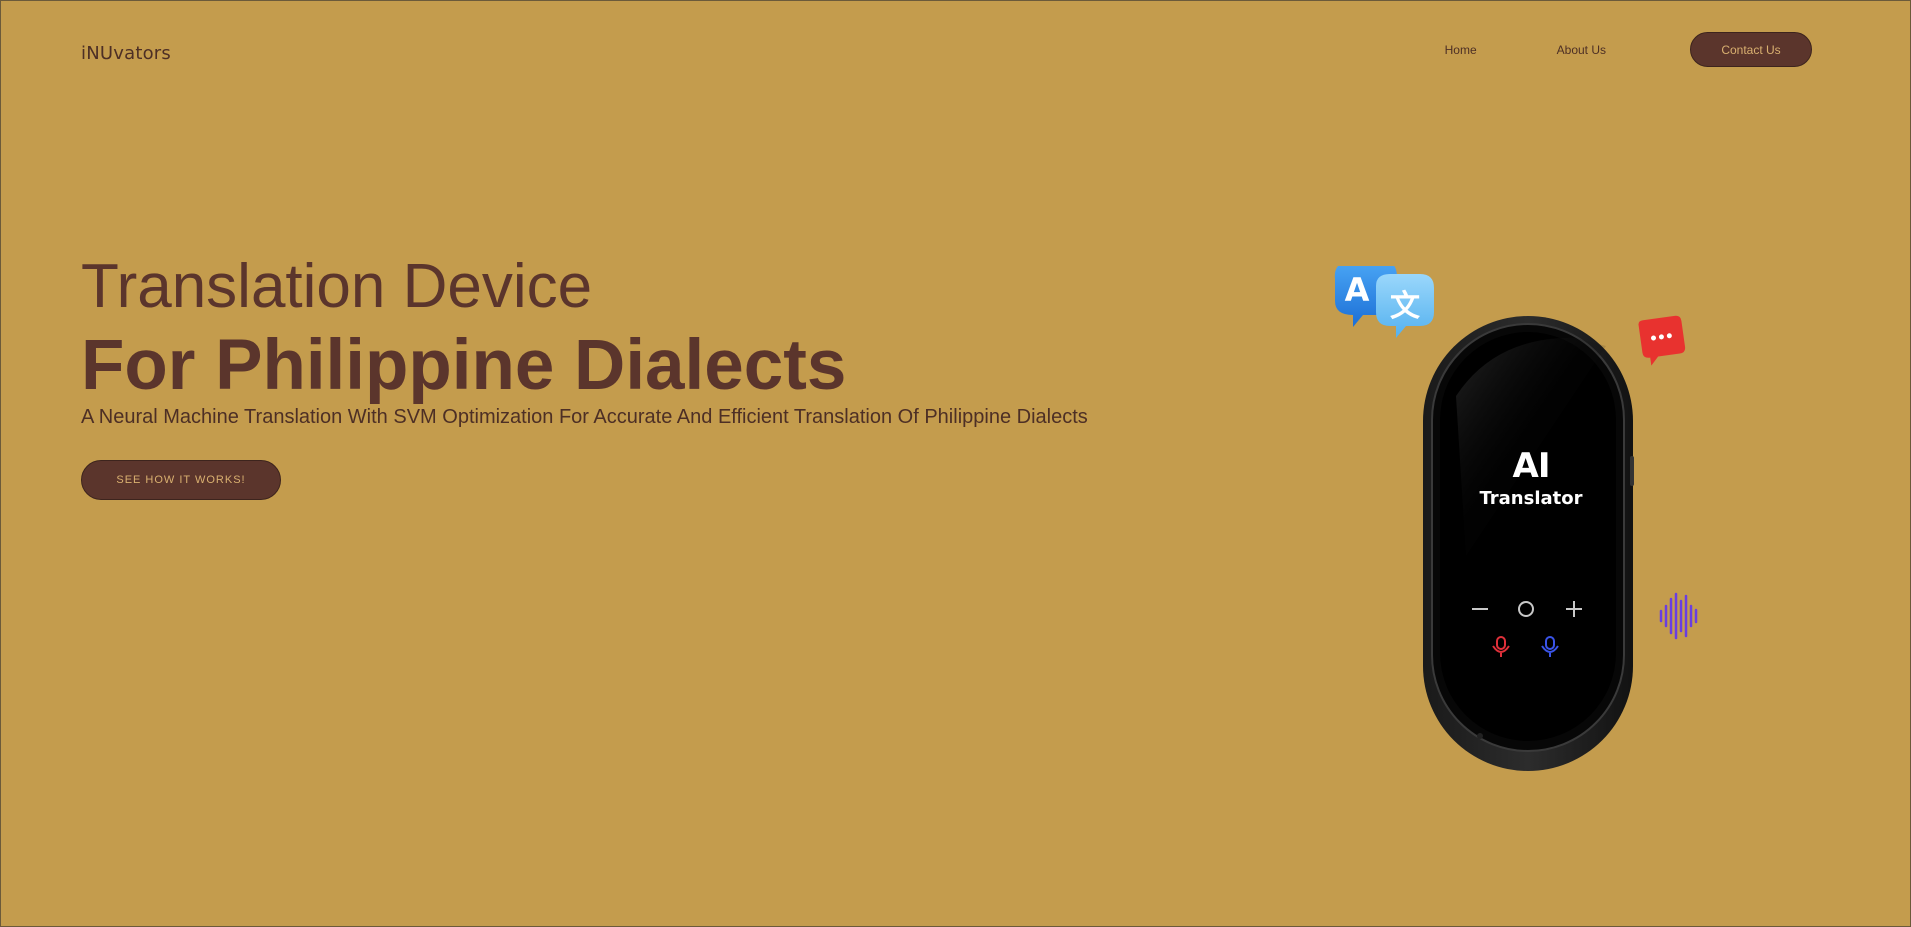 The width and height of the screenshot is (1911, 927). I want to click on top-nav: Home About Us Contact Us, so click(1628, 49).